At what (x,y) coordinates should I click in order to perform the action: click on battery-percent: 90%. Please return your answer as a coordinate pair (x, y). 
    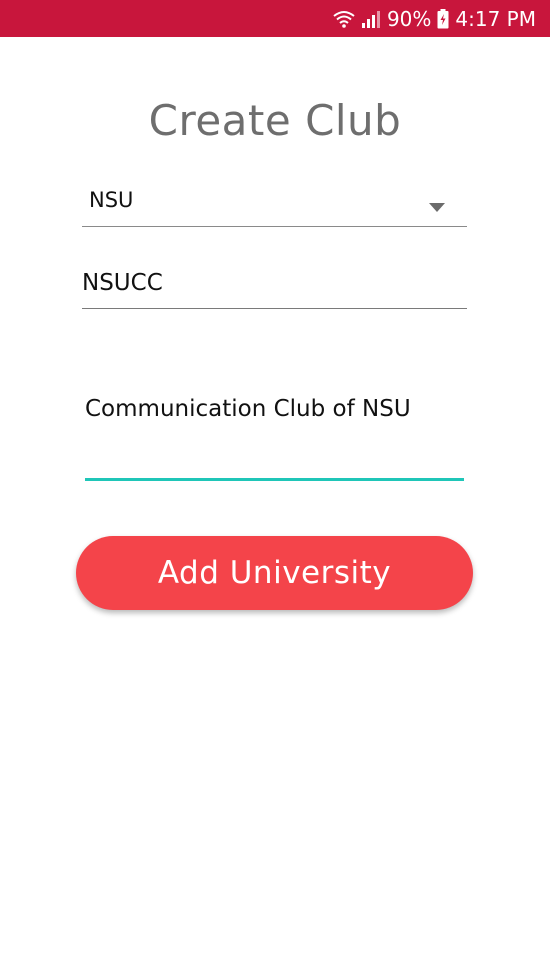
    Looking at the image, I should click on (409, 18).